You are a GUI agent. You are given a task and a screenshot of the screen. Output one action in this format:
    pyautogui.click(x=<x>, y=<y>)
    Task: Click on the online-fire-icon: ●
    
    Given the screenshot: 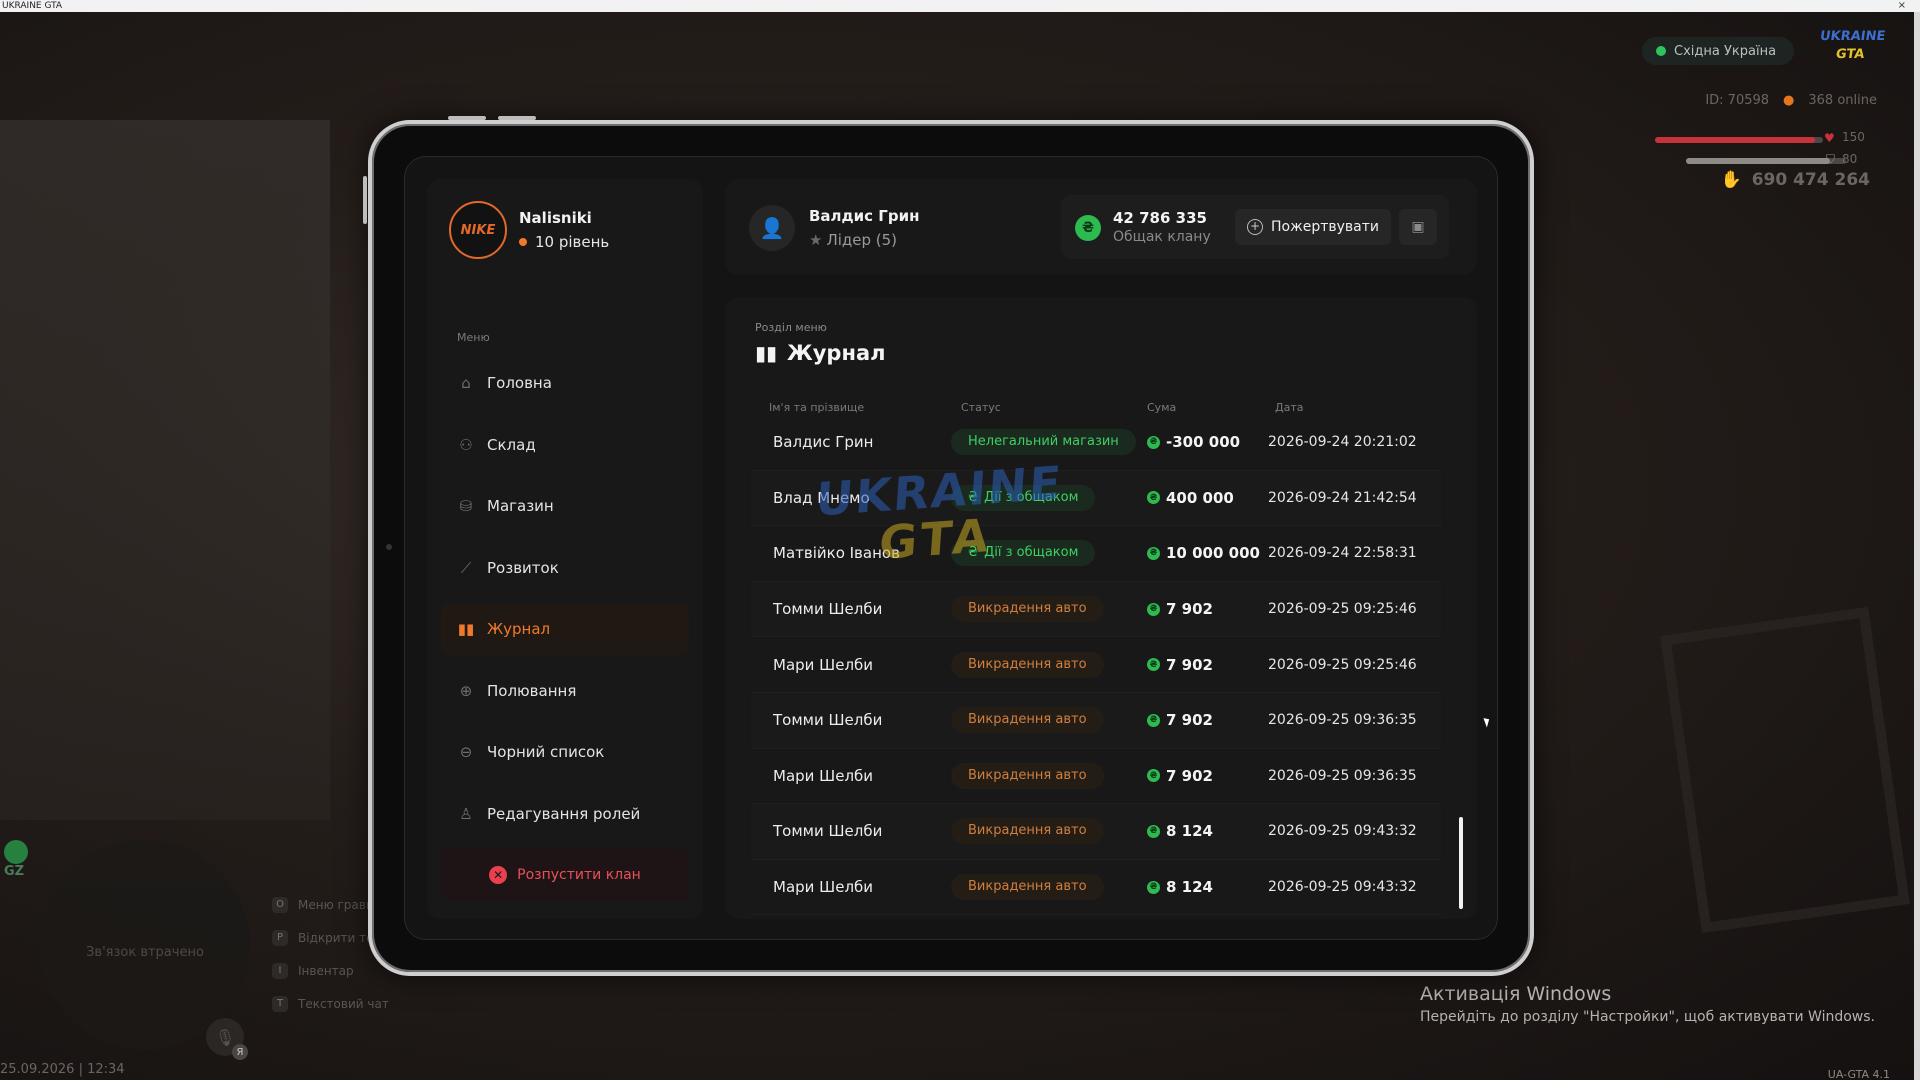 What is the action you would take?
    pyautogui.click(x=1789, y=100)
    